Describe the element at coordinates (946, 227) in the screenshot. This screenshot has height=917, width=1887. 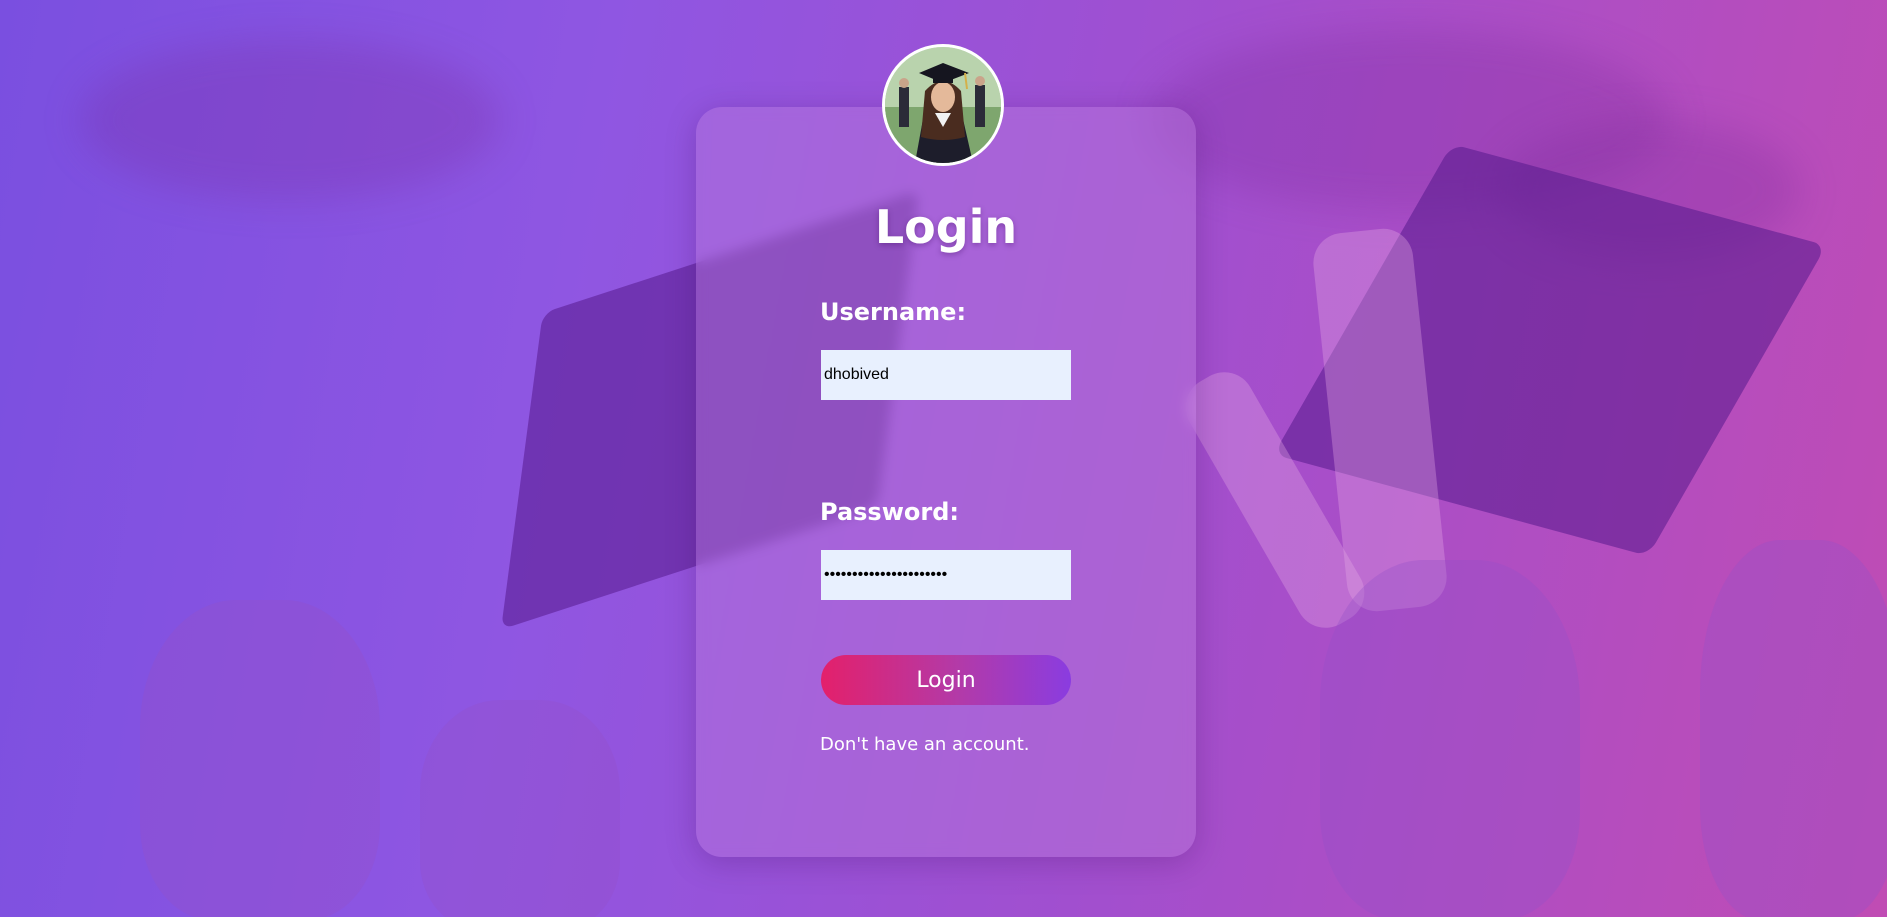
I see `page-title: Login` at that location.